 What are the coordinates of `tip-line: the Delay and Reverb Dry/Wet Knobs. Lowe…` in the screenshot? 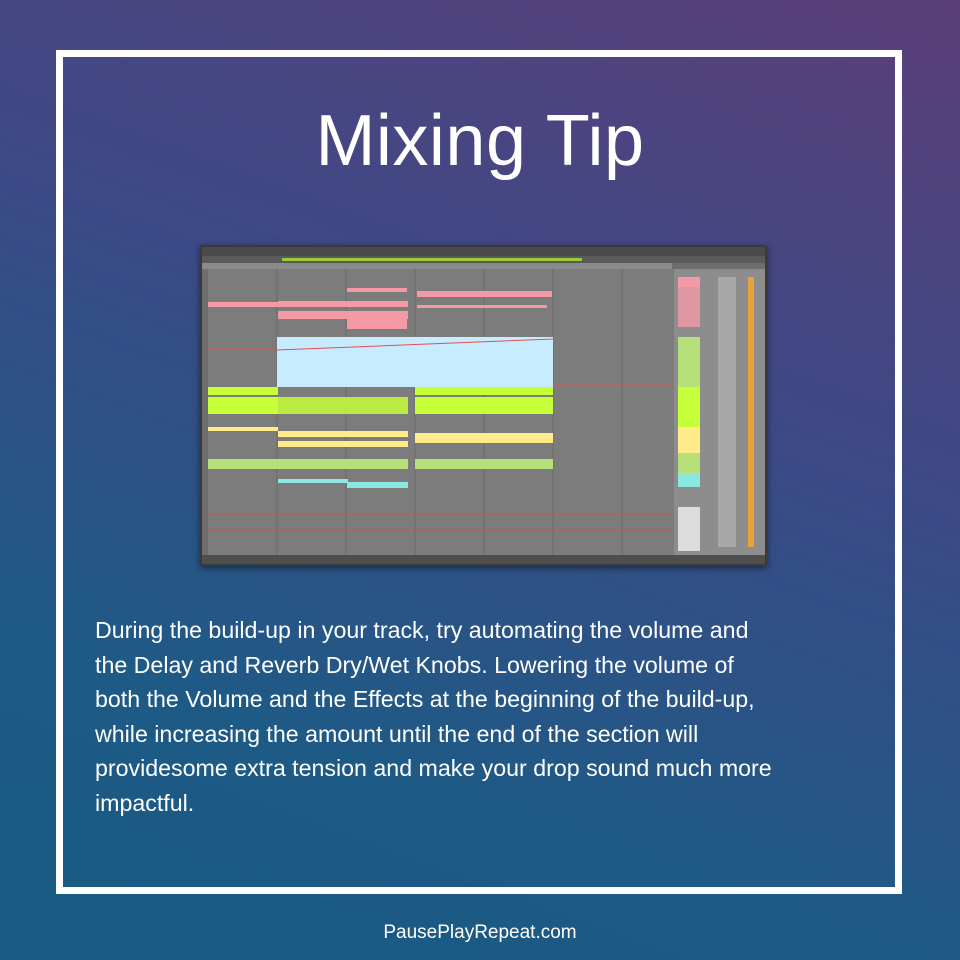 It's located at (414, 664).